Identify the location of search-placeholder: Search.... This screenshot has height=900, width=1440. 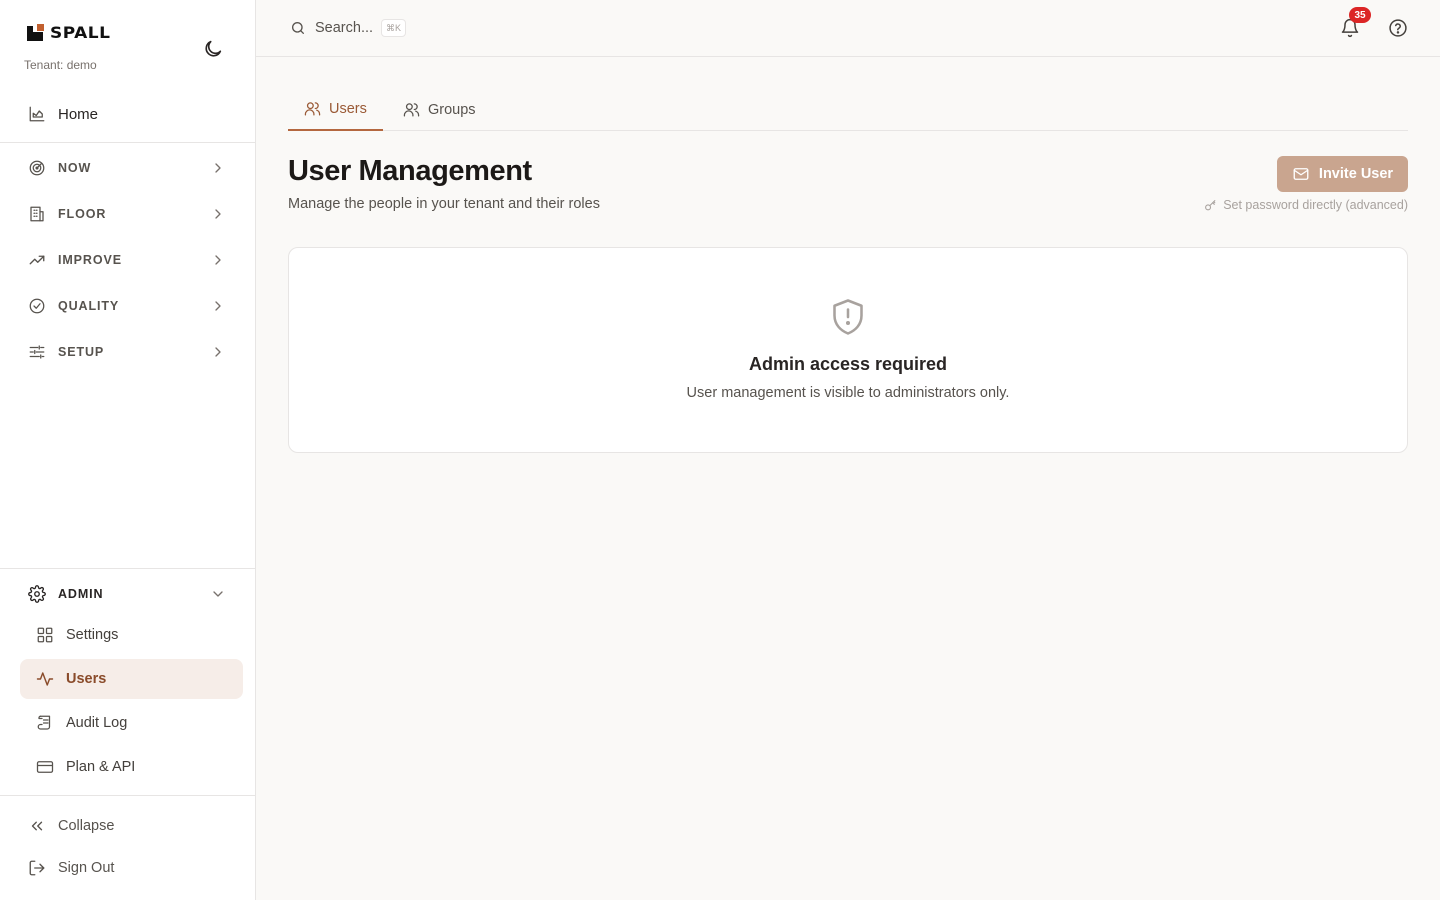
(344, 28).